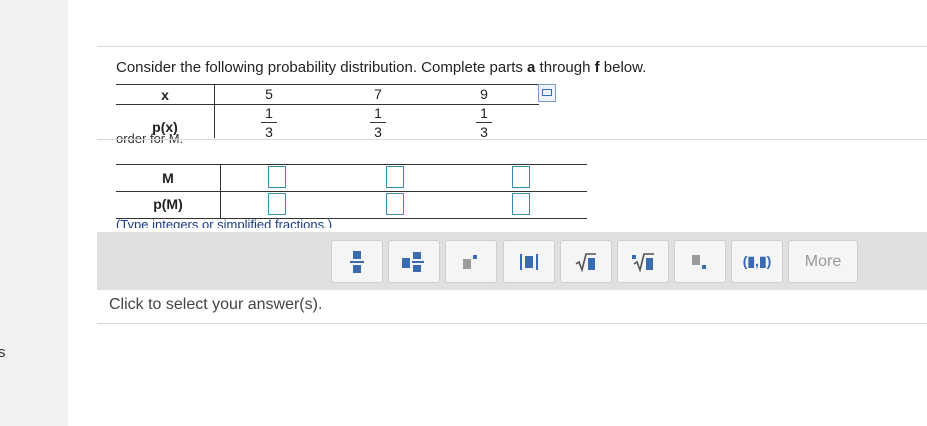 The width and height of the screenshot is (927, 426). Describe the element at coordinates (484, 113) in the screenshot. I see `px-numerator-3: 1` at that location.